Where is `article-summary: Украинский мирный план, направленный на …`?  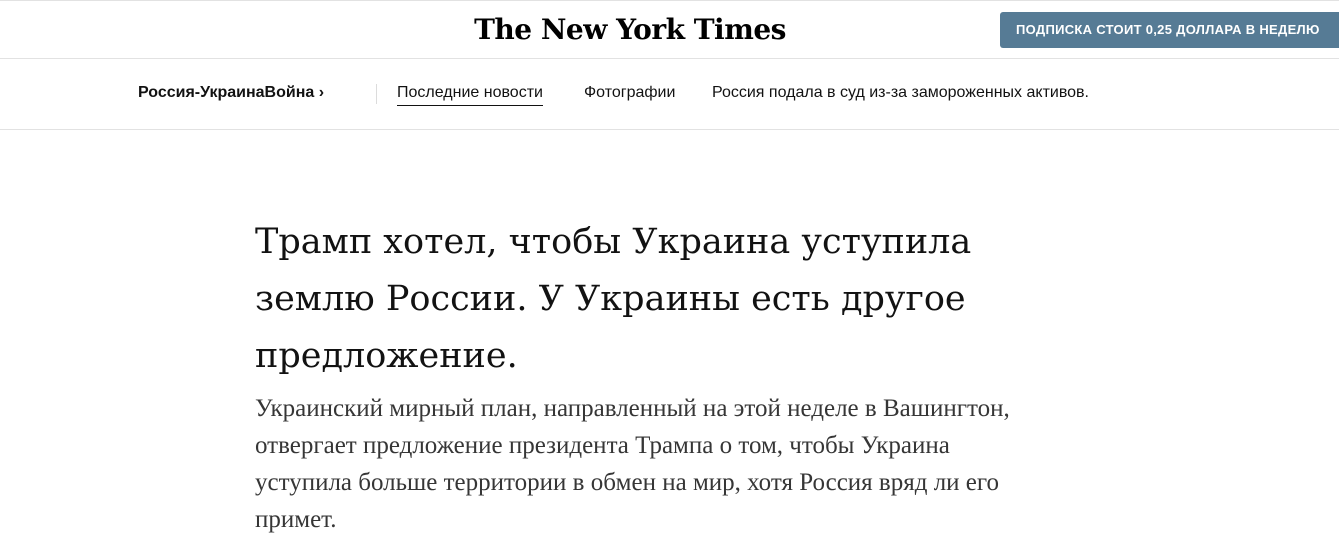
article-summary: Украинский мирный план, направленный на … is located at coordinates (632, 464).